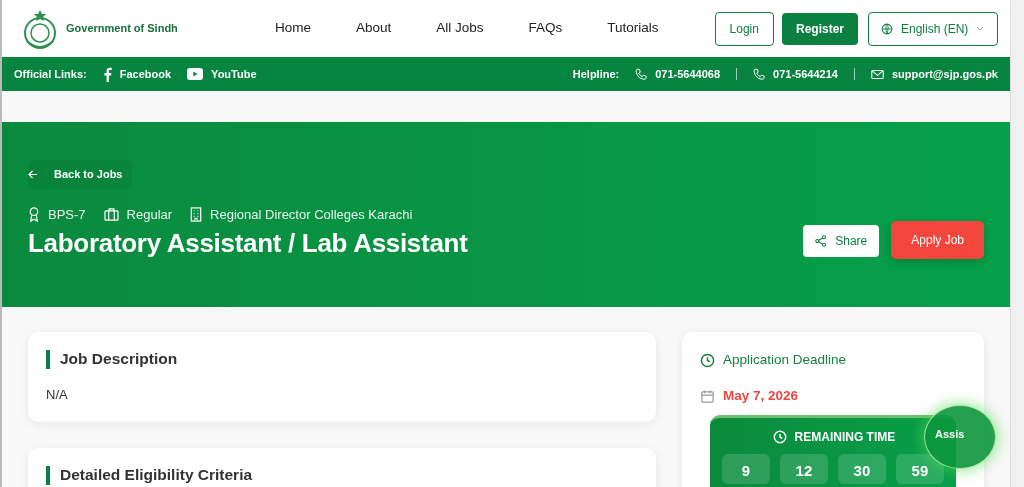 The width and height of the screenshot is (1024, 487). Describe the element at coordinates (122, 29) in the screenshot. I see `brand-name: Government of Sindh` at that location.